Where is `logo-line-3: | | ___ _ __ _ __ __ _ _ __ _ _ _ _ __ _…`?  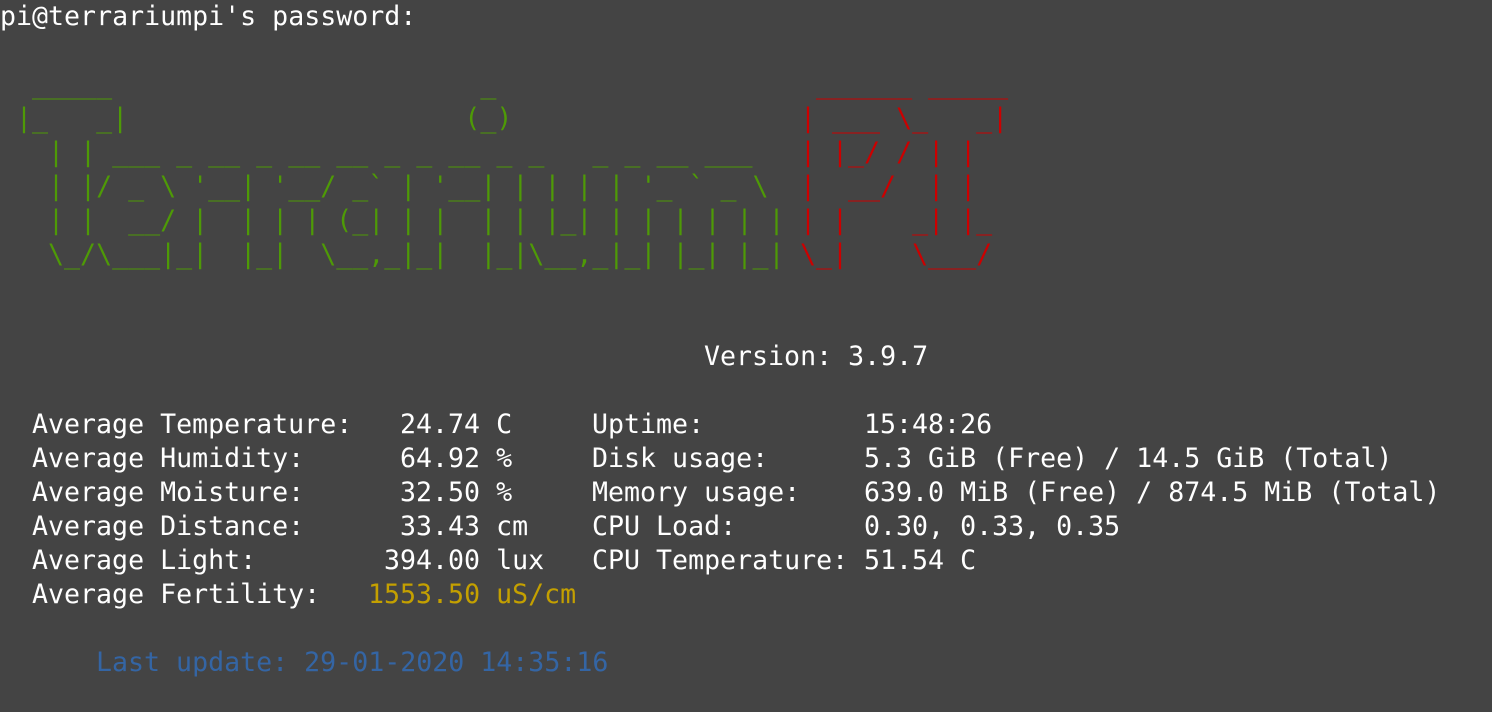
logo-line-3: | | ___ _ __ _ __ __ _ _ __ _ _ _ _ __ _… is located at coordinates (376, 153).